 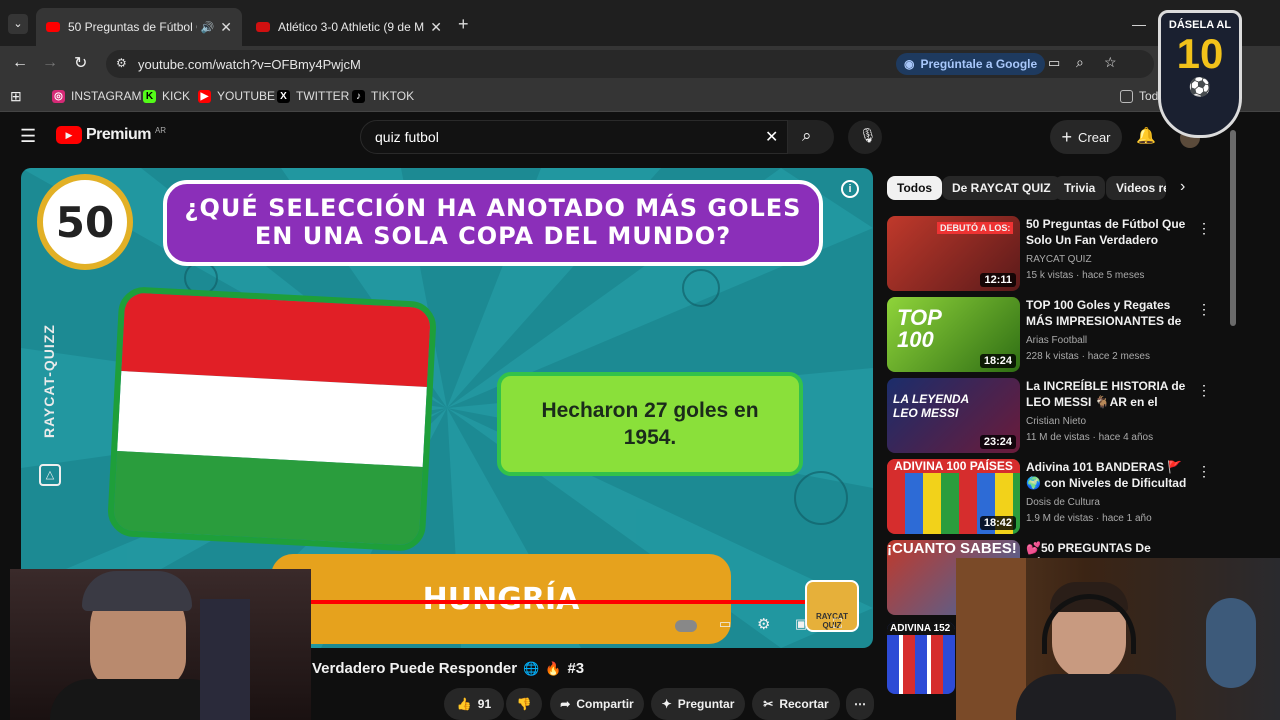 What do you see at coordinates (832, 606) in the screenshot?
I see `corner-brand-logo: RAYCAT QUIZ` at bounding box center [832, 606].